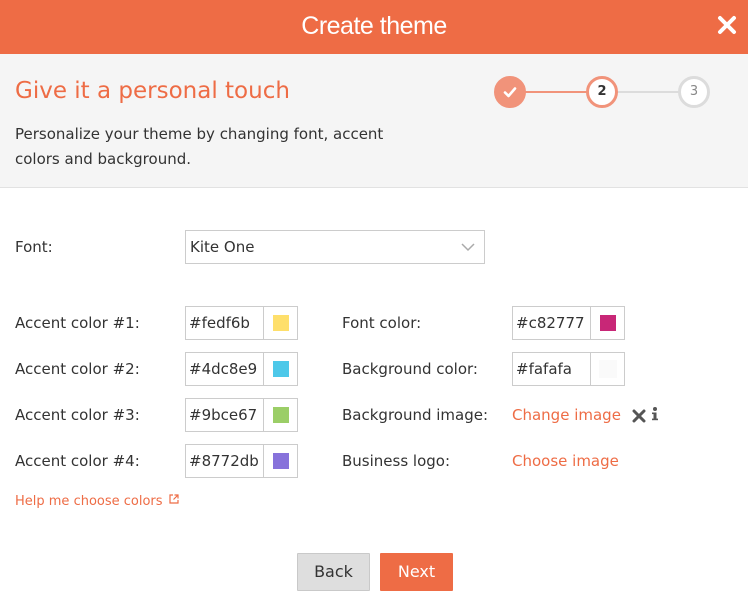  I want to click on accent-color-1-picker, so click(281, 323).